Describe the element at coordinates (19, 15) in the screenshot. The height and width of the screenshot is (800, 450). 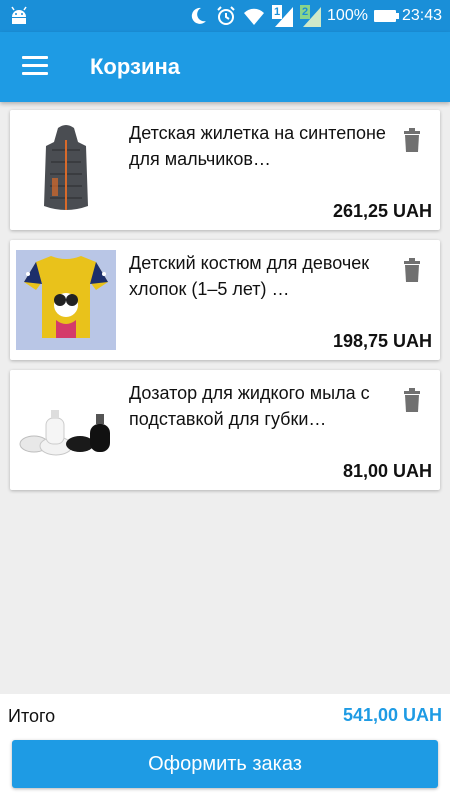
I see `android-notification-icon` at that location.